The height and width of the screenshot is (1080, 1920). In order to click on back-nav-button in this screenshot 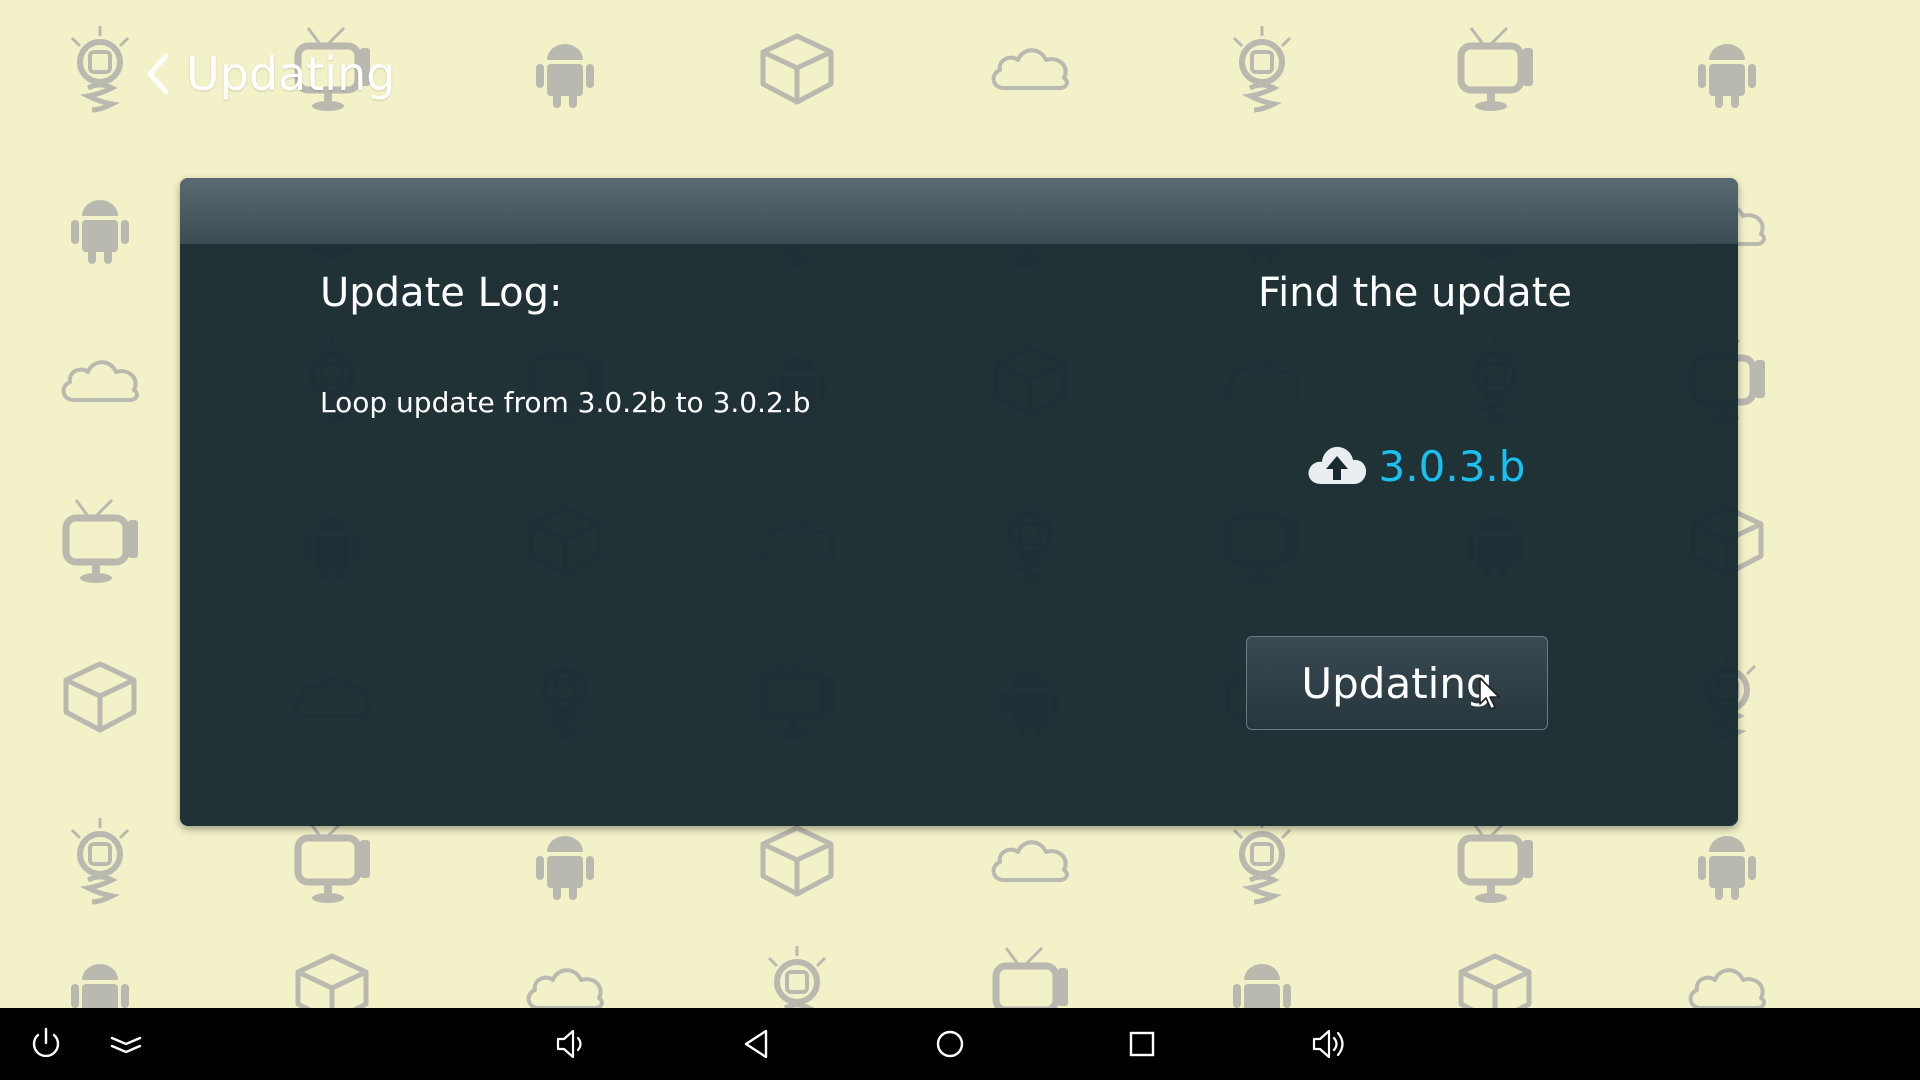, I will do `click(758, 1044)`.